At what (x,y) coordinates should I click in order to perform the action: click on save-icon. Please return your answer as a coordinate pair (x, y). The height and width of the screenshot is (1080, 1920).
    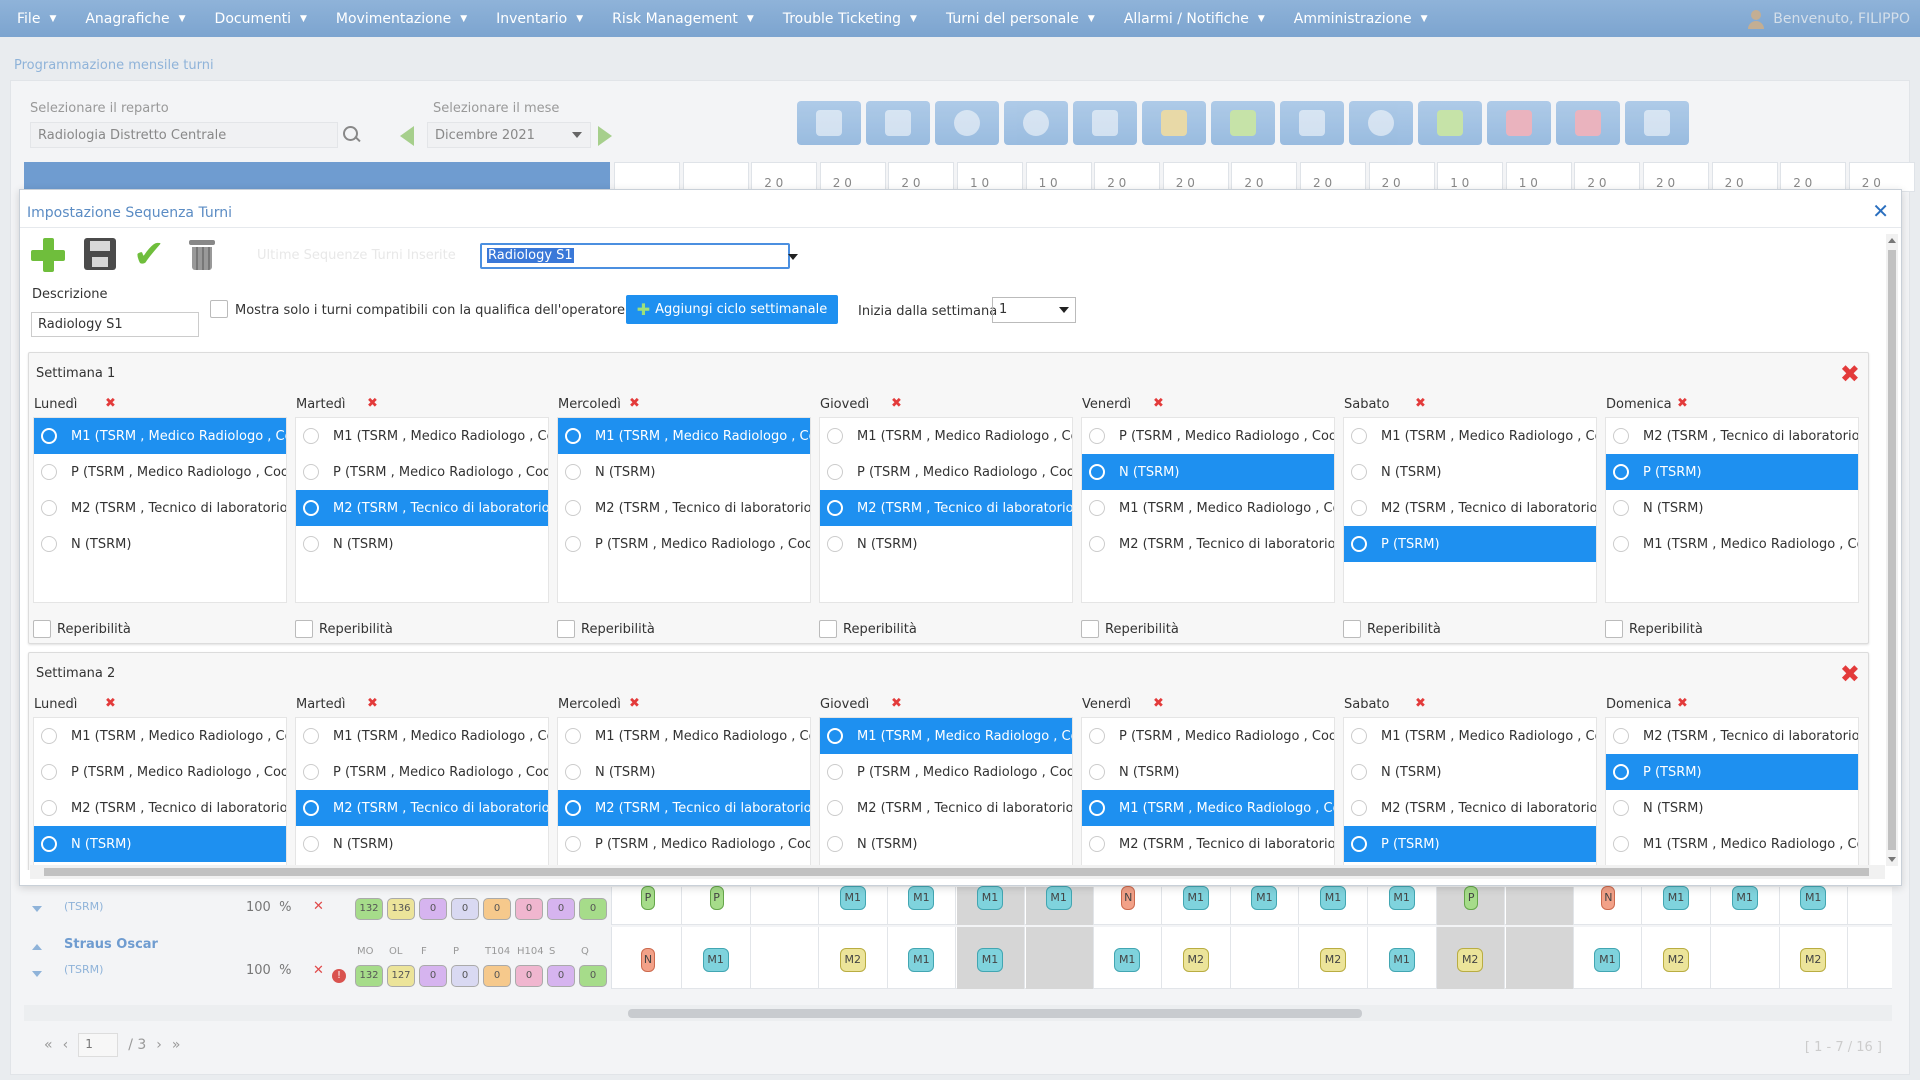
    Looking at the image, I should click on (100, 254).